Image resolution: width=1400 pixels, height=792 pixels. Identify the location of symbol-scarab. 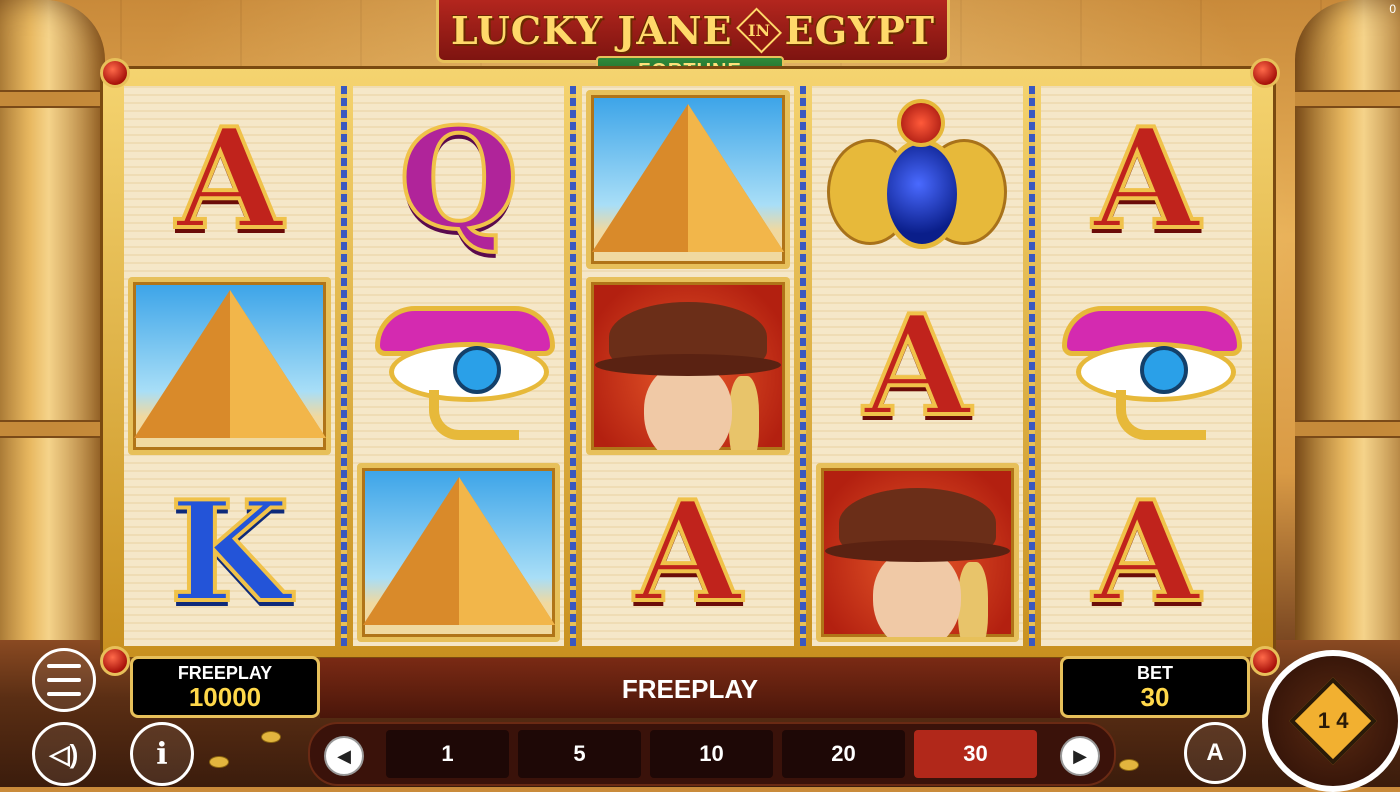
(917, 179).